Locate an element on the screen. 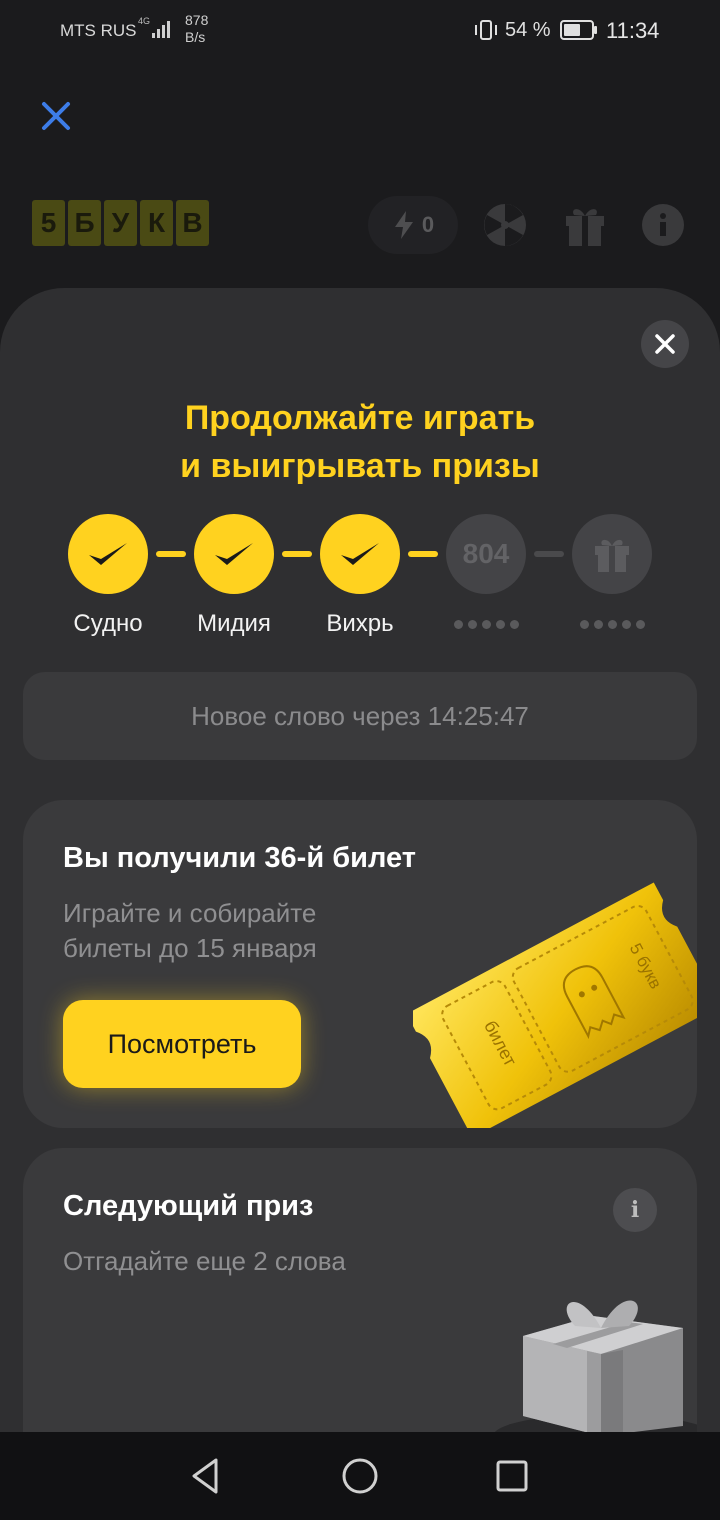 The height and width of the screenshot is (1520, 720). network-speed: 878 B/s is located at coordinates (196, 29).